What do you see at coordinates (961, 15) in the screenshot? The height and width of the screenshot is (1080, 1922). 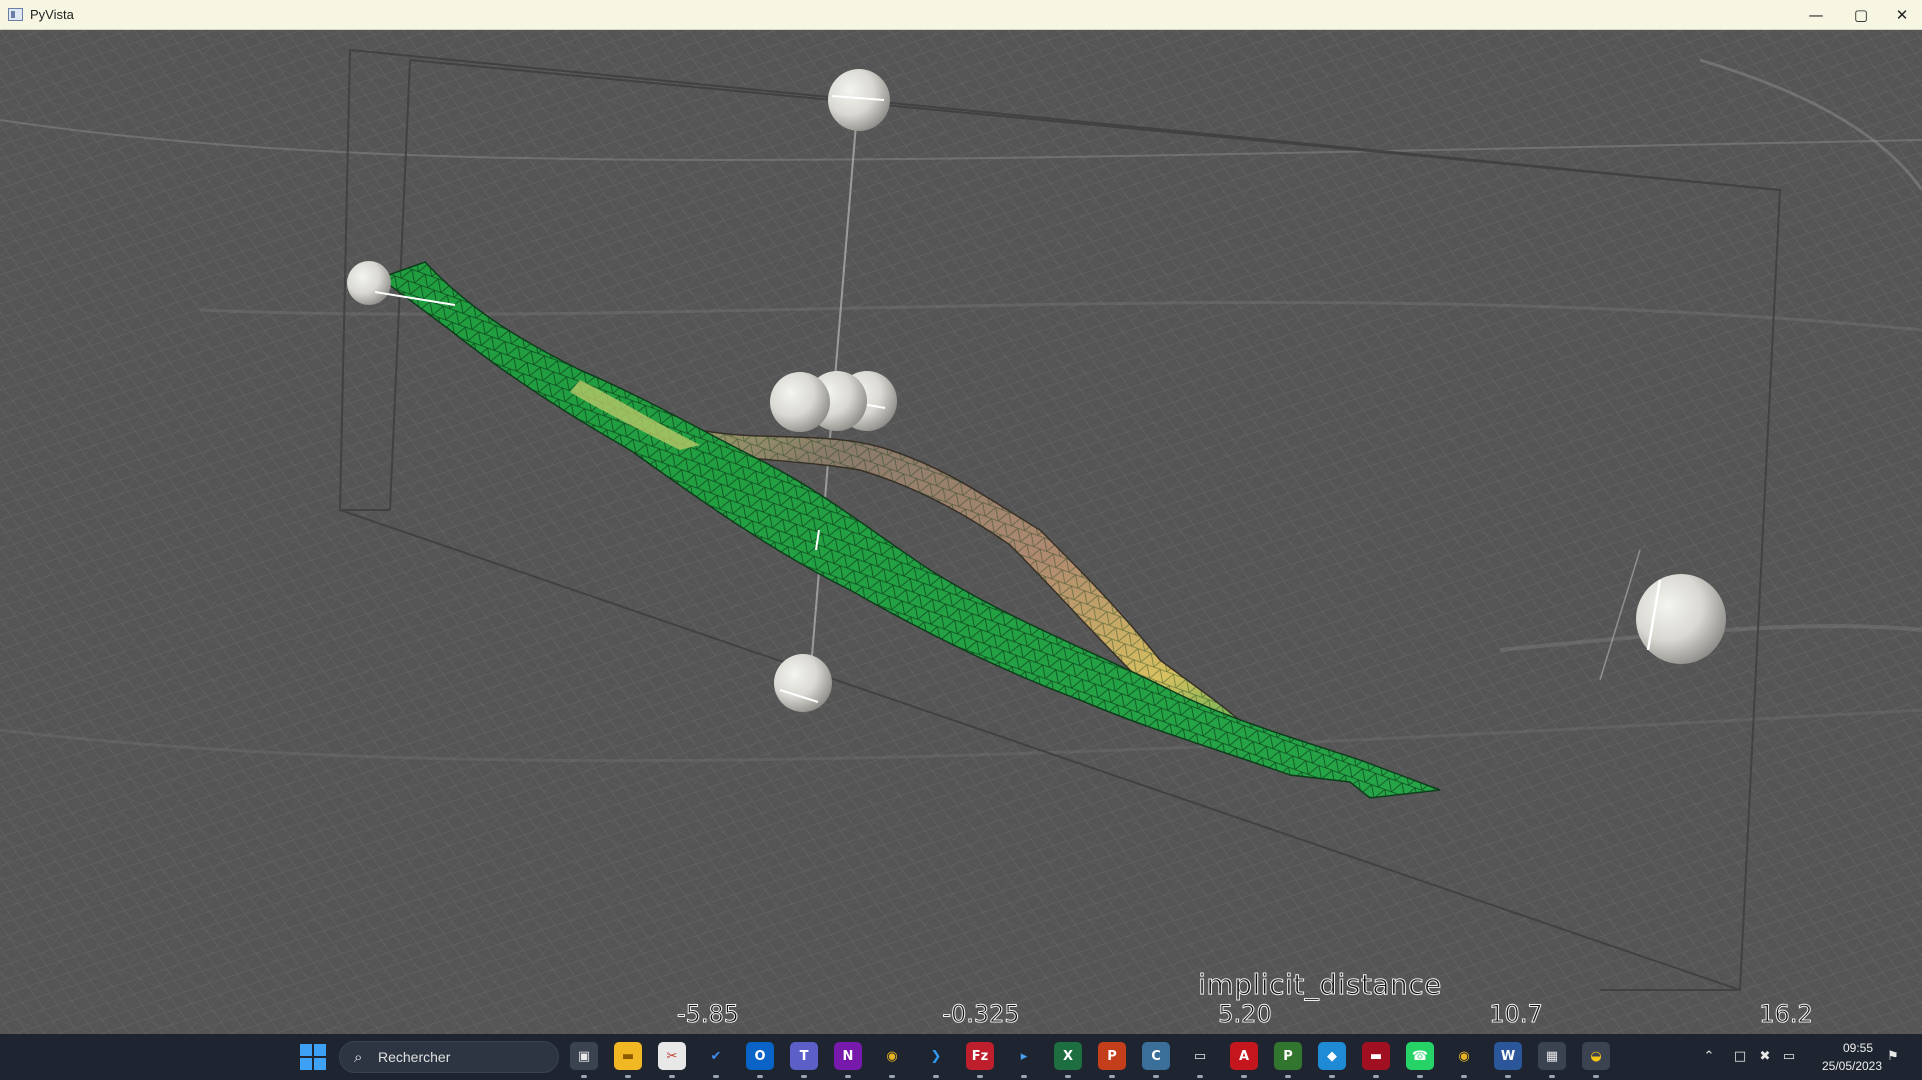 I see `title-bar: PyVista — ▢ ✕` at bounding box center [961, 15].